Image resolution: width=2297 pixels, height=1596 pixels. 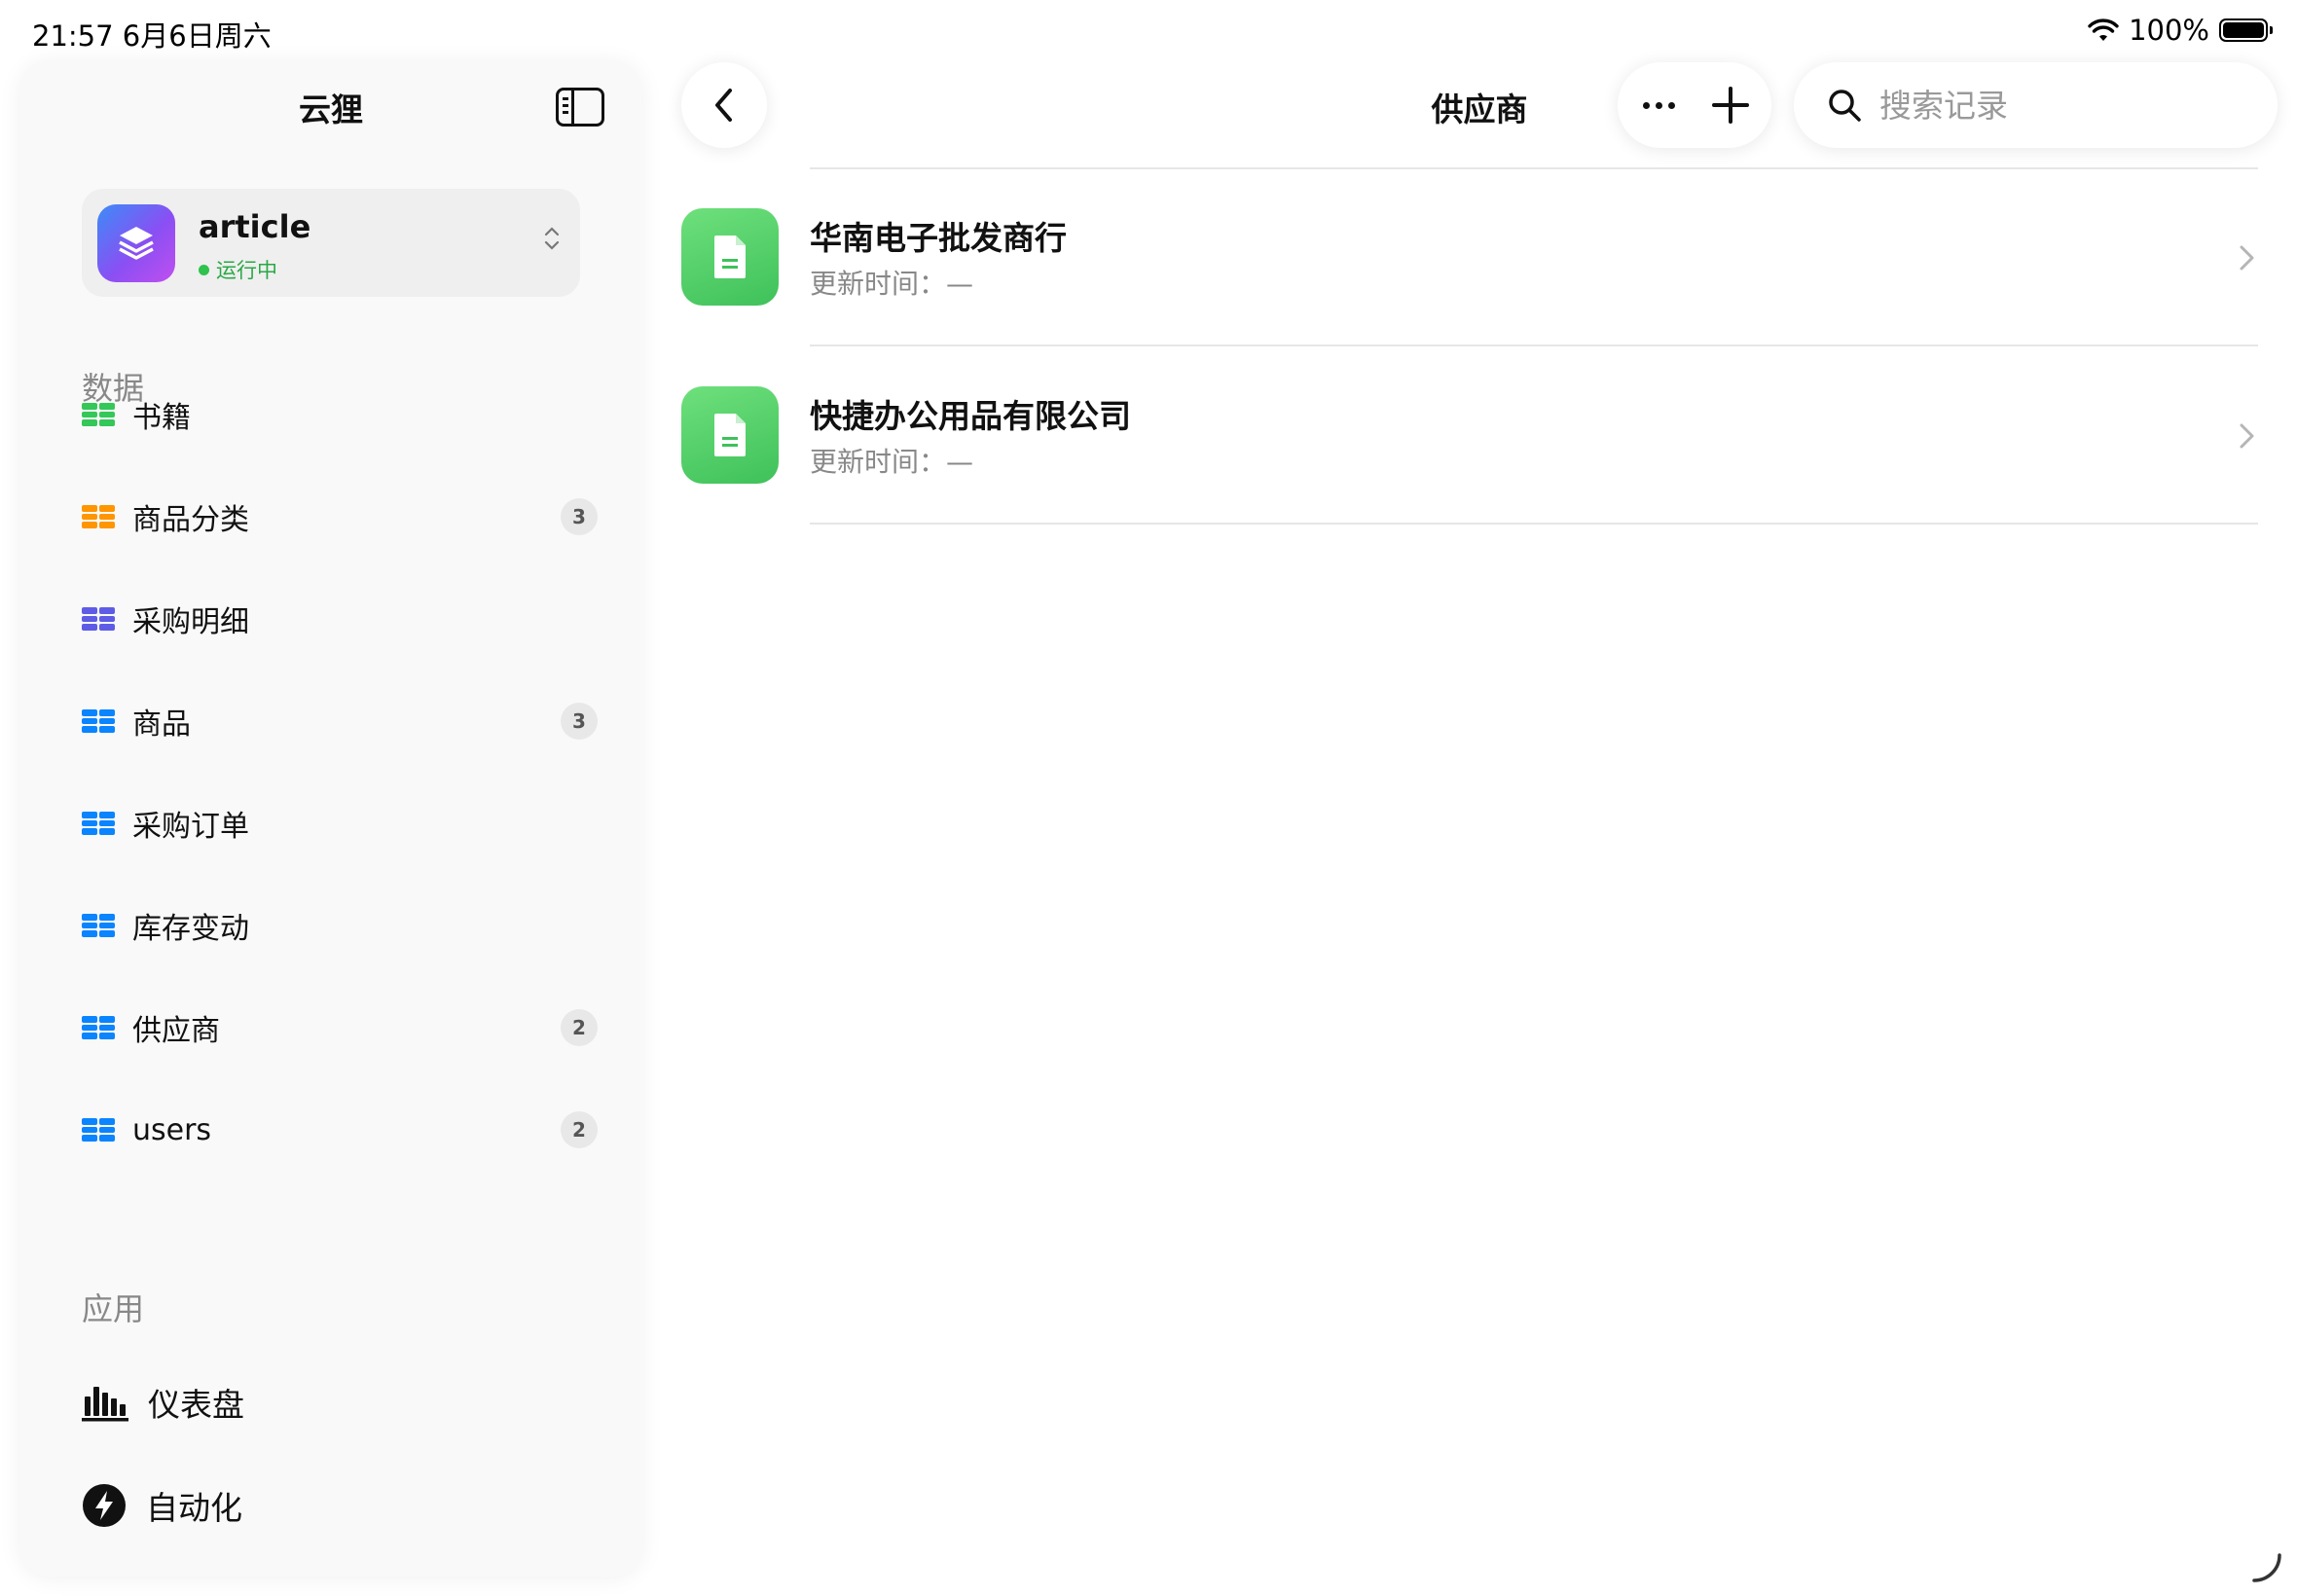 I want to click on search-input, so click(x=2064, y=105).